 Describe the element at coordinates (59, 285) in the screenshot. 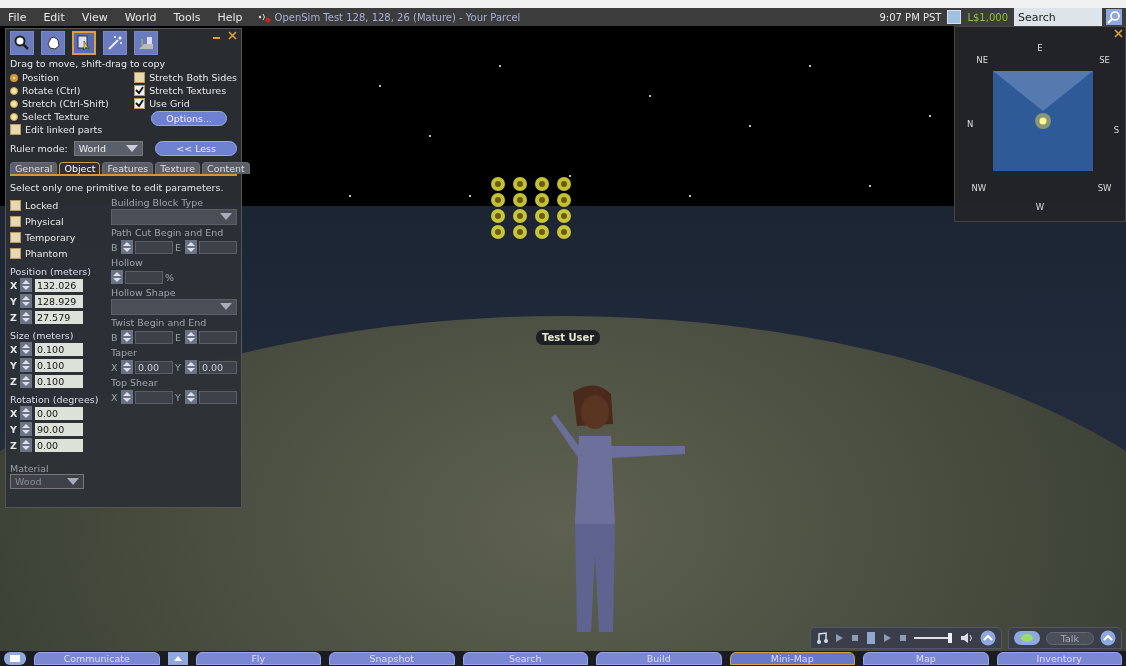

I see `number-field: 132.026` at that location.